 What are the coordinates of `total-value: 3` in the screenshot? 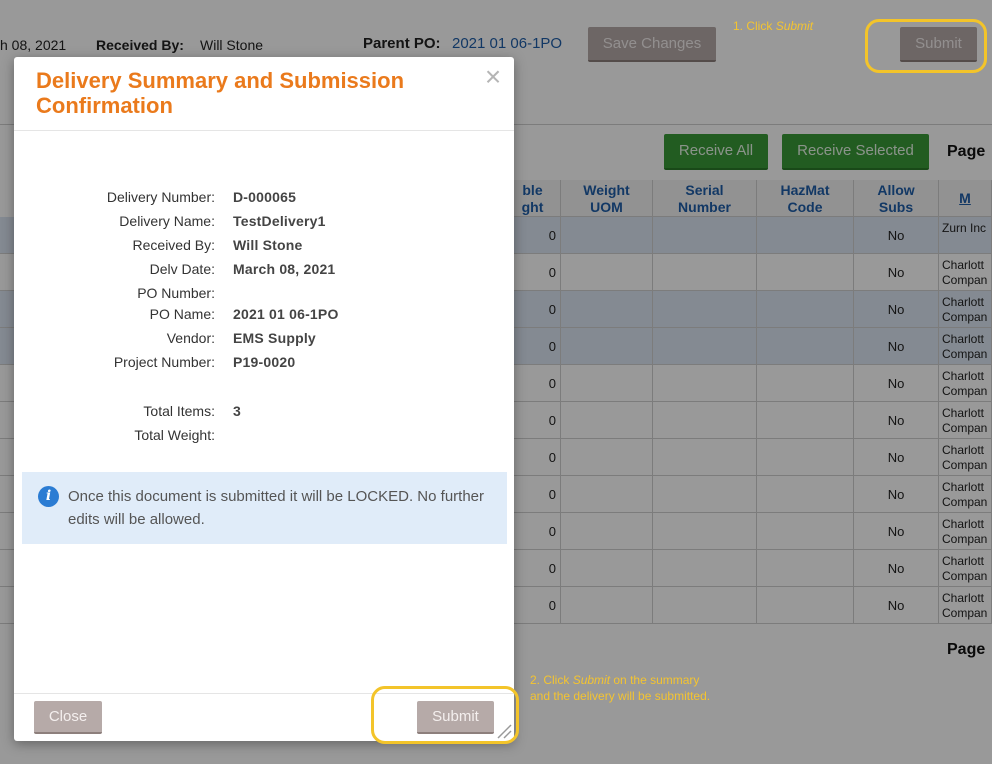 It's located at (237, 411).